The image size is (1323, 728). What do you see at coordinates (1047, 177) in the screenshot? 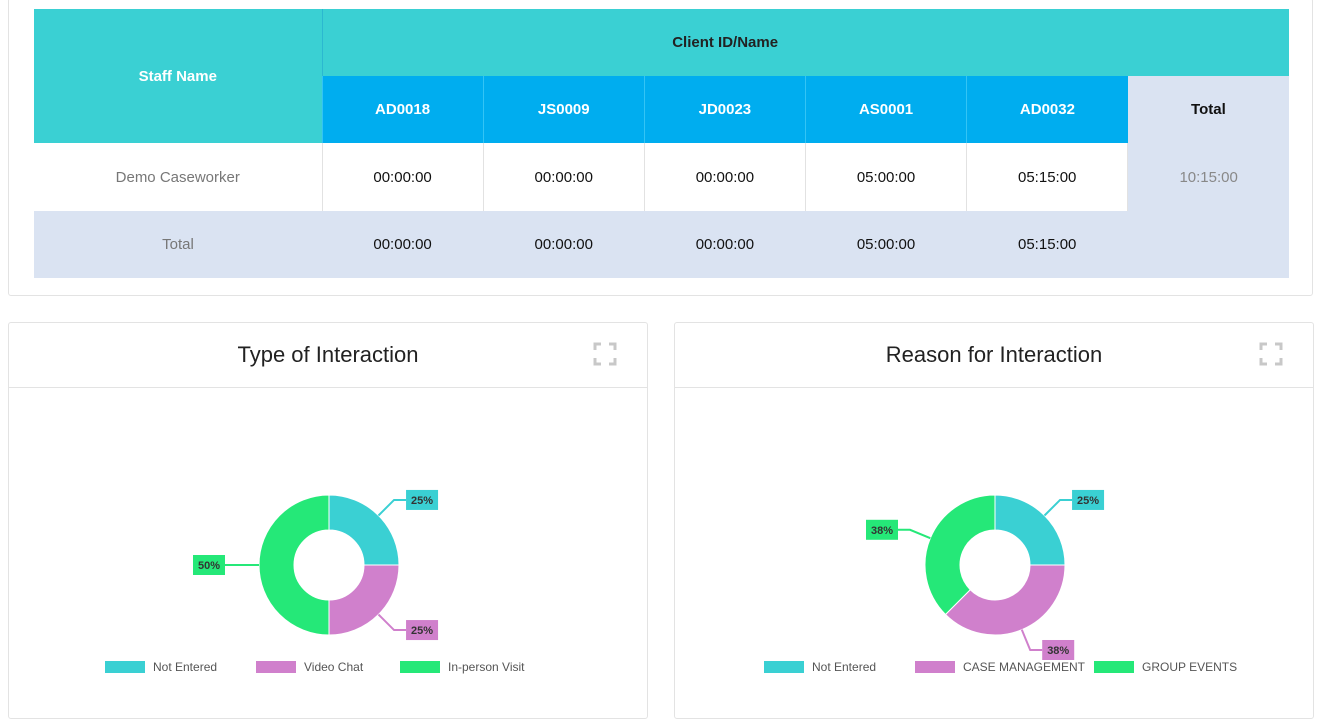
I see `time-cell: 05:15:00` at bounding box center [1047, 177].